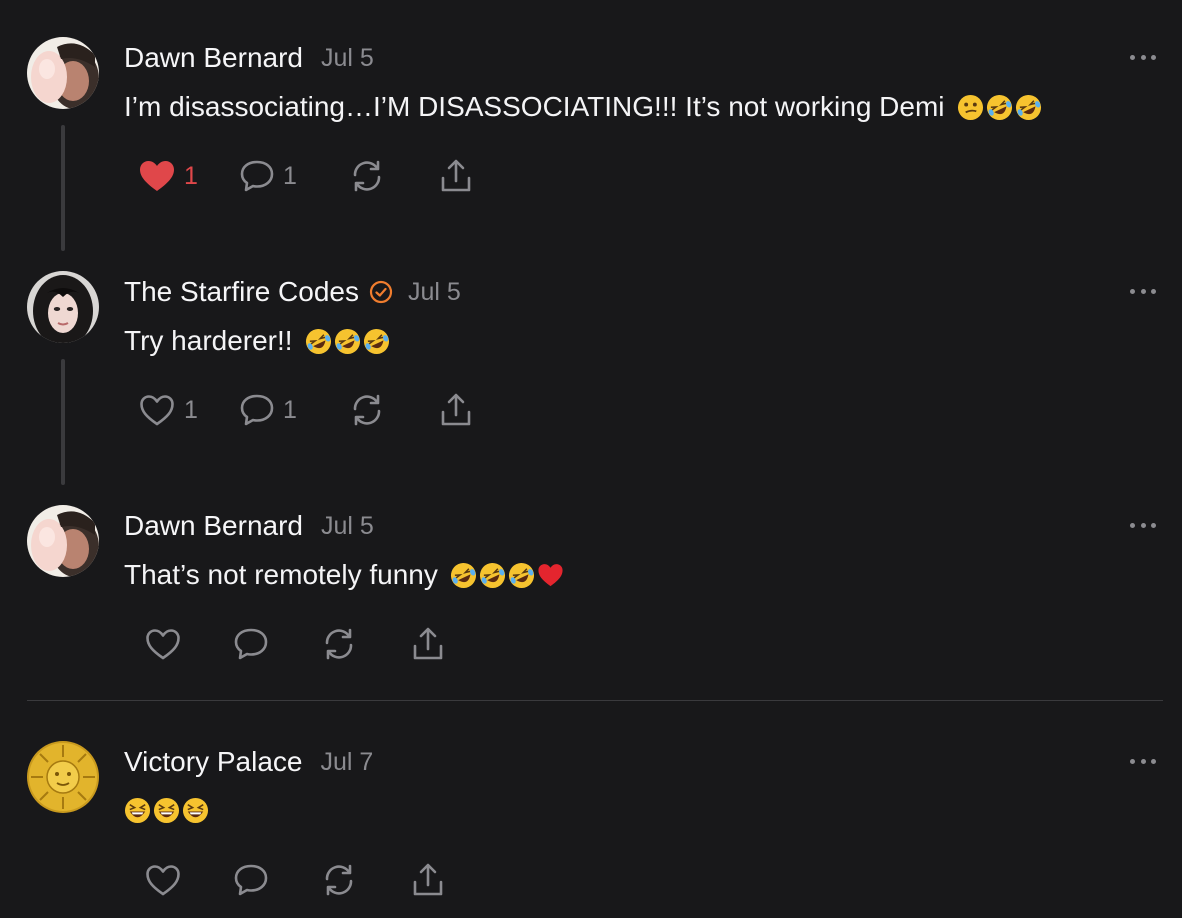 The width and height of the screenshot is (1182, 918). I want to click on author-name: The Starfire Codes, so click(241, 292).